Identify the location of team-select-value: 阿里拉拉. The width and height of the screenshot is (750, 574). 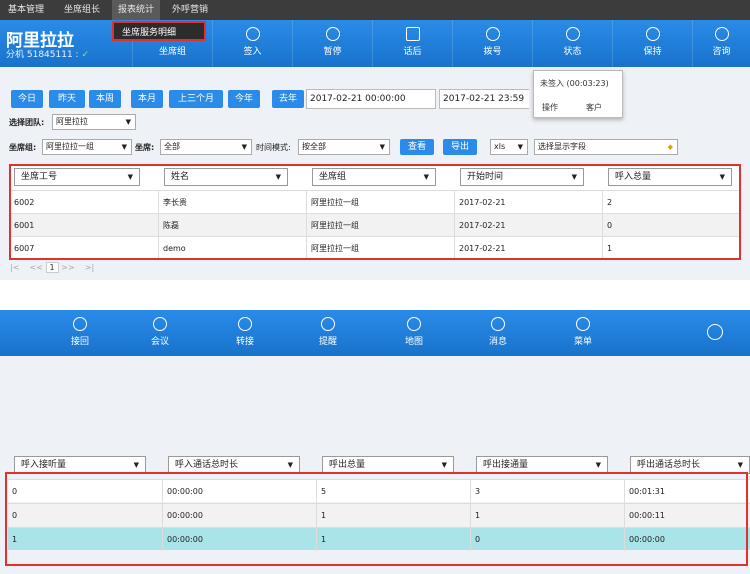
(72, 121).